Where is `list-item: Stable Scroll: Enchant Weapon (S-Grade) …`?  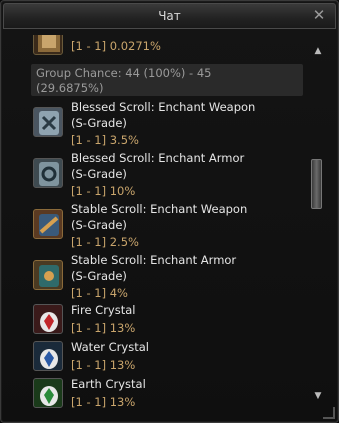
list-item: Stable Scroll: Enchant Weapon (S-Grade) … is located at coordinates (167, 224).